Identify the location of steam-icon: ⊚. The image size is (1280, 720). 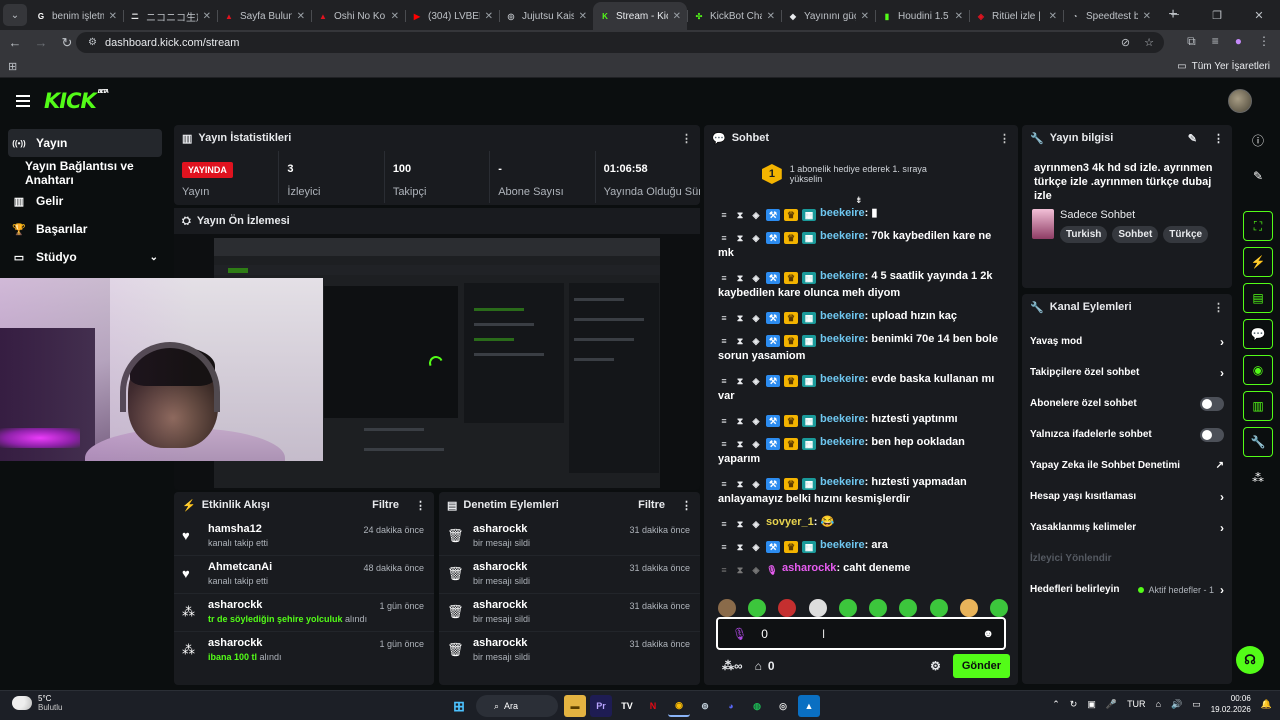
(705, 706).